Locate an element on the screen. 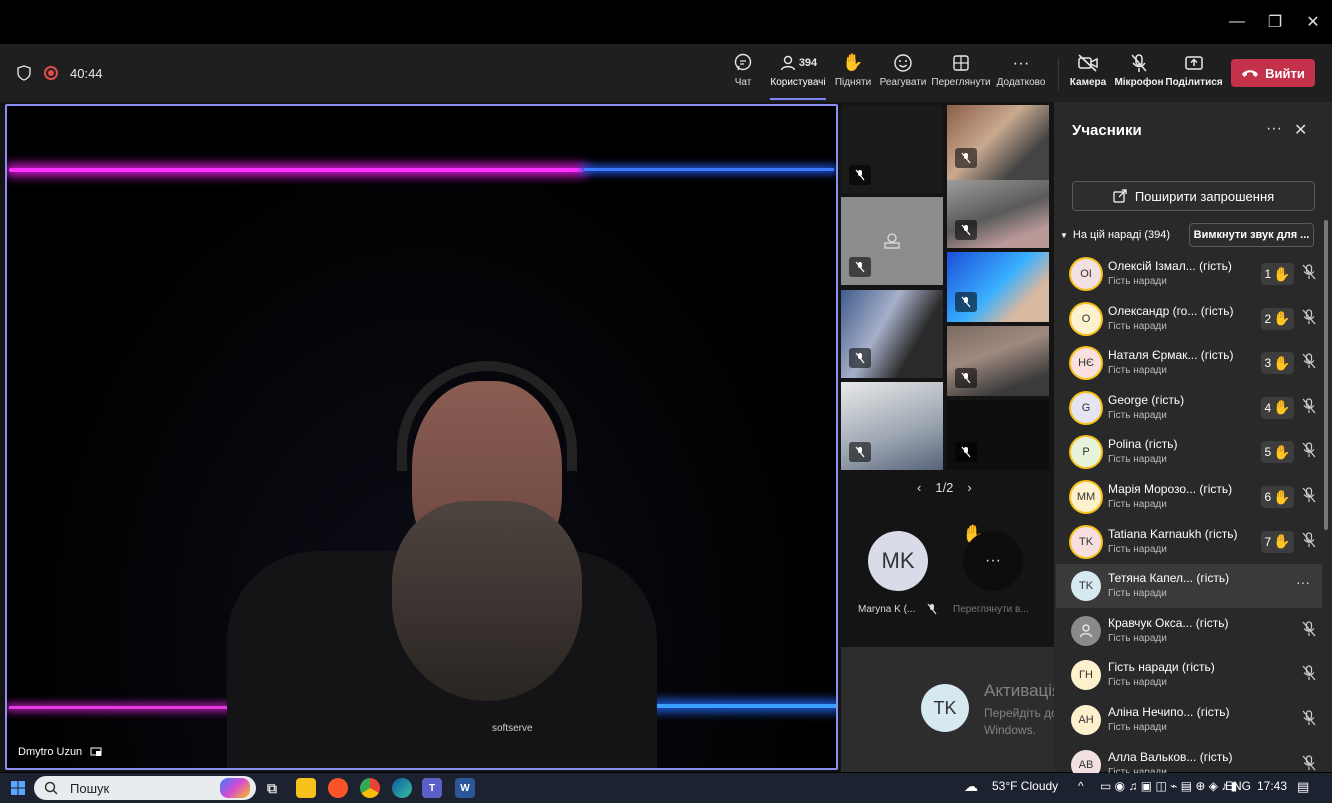 The width and height of the screenshot is (1332, 803). clock: 17:43 is located at coordinates (1272, 786).